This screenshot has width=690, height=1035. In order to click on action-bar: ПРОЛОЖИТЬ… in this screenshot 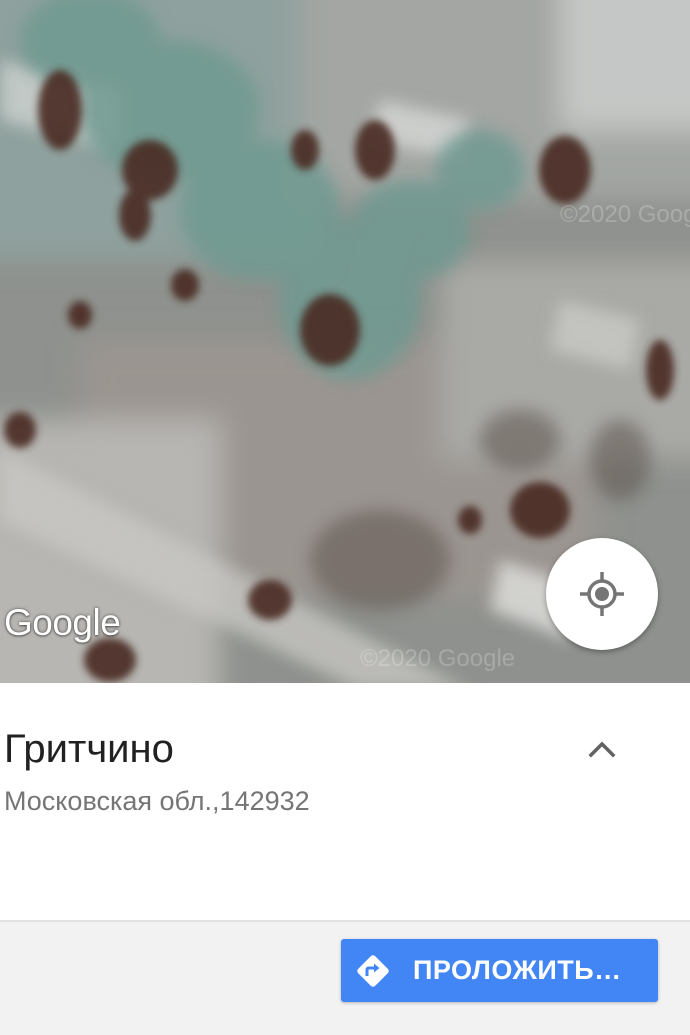, I will do `click(345, 978)`.